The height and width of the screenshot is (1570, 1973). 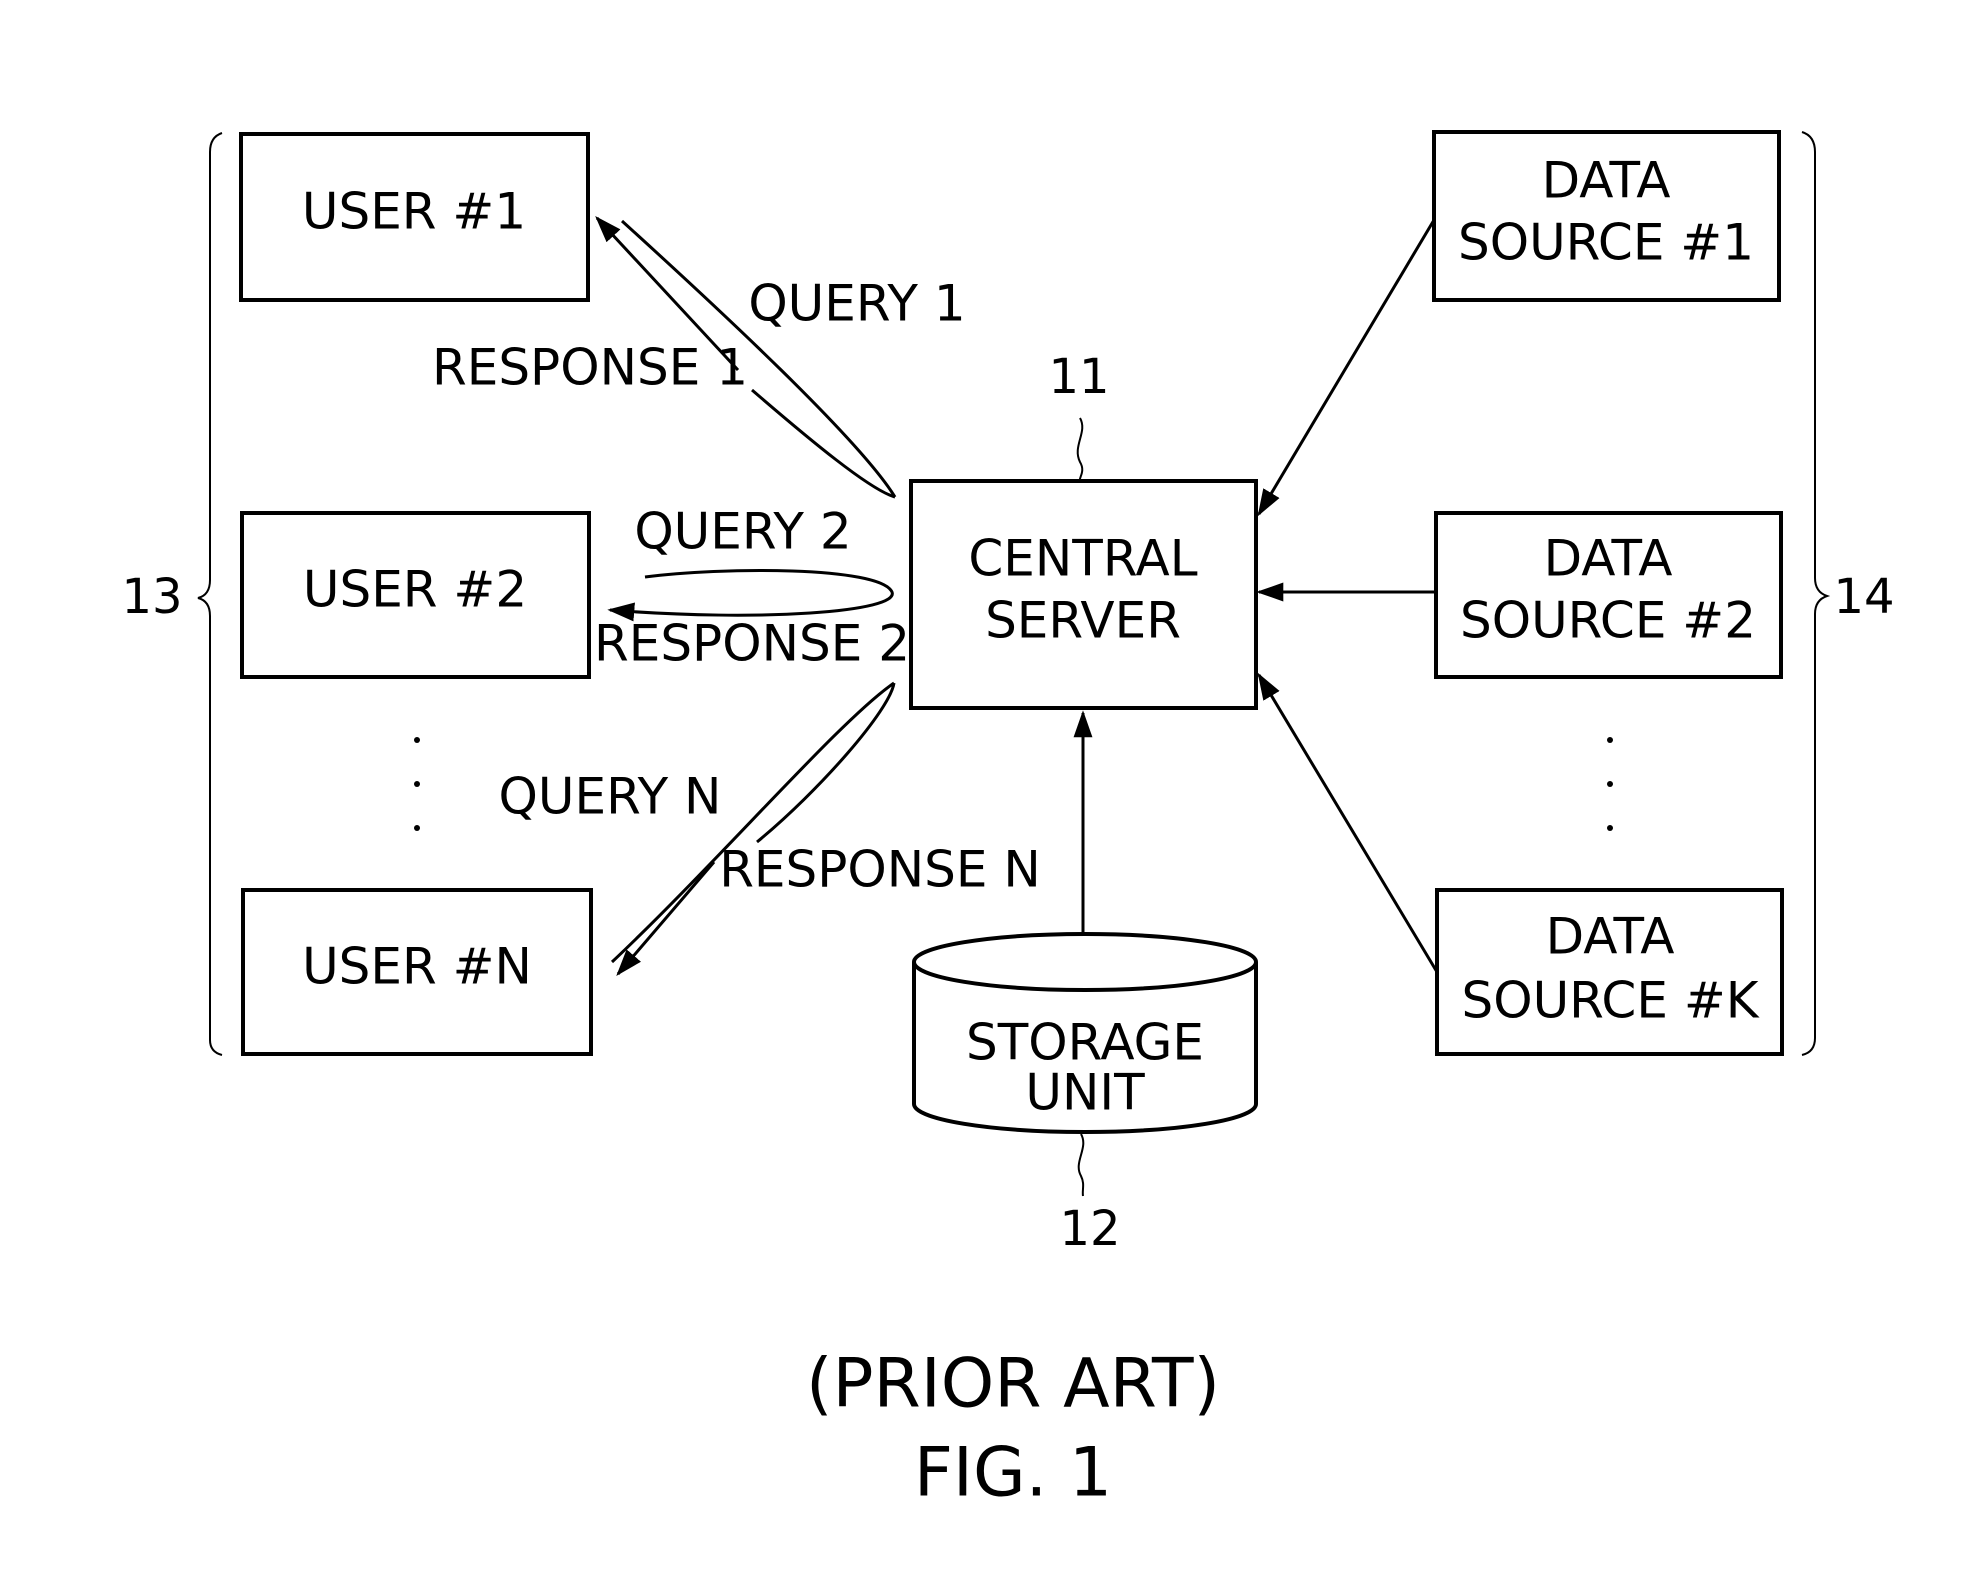 I want to click on user-box-1: USER #1, so click(x=414, y=217).